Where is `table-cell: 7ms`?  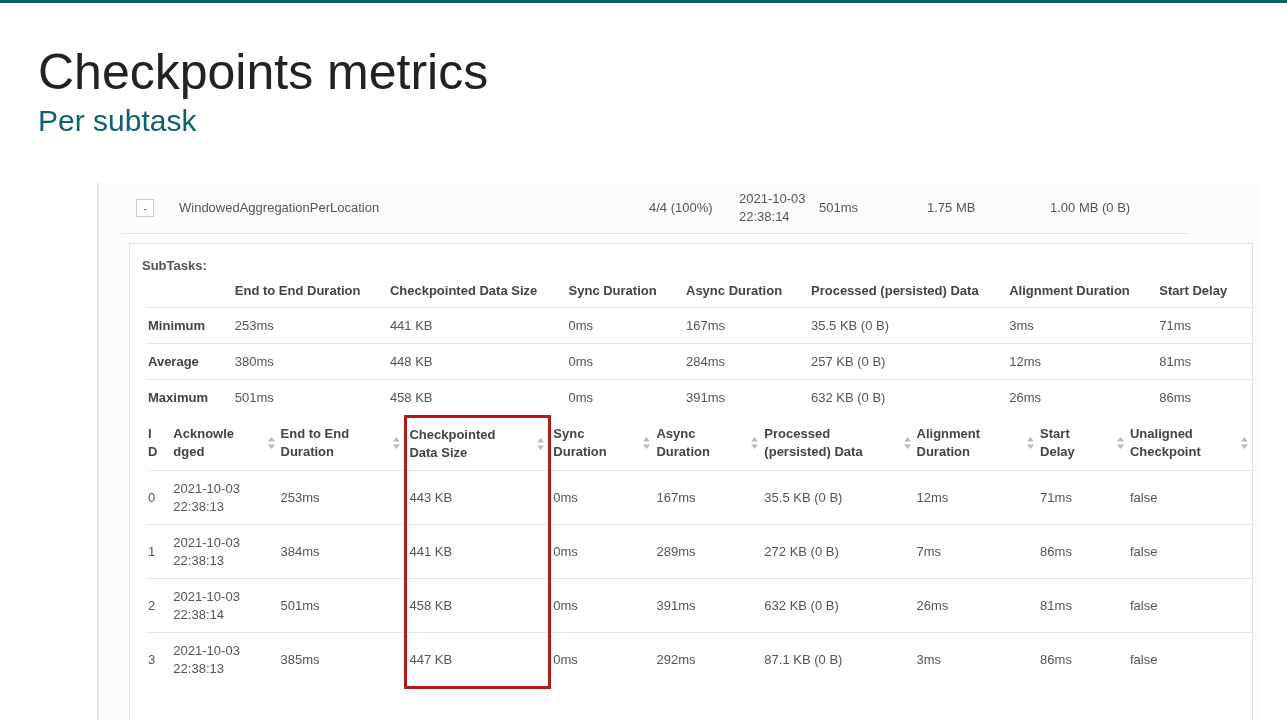 table-cell: 7ms is located at coordinates (976, 551).